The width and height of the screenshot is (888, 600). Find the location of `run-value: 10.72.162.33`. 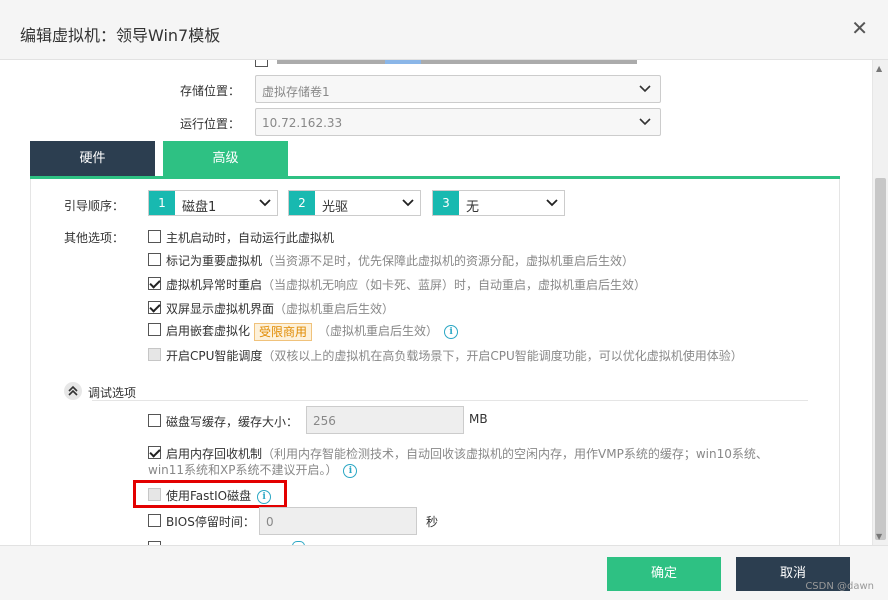

run-value: 10.72.162.33 is located at coordinates (302, 123).